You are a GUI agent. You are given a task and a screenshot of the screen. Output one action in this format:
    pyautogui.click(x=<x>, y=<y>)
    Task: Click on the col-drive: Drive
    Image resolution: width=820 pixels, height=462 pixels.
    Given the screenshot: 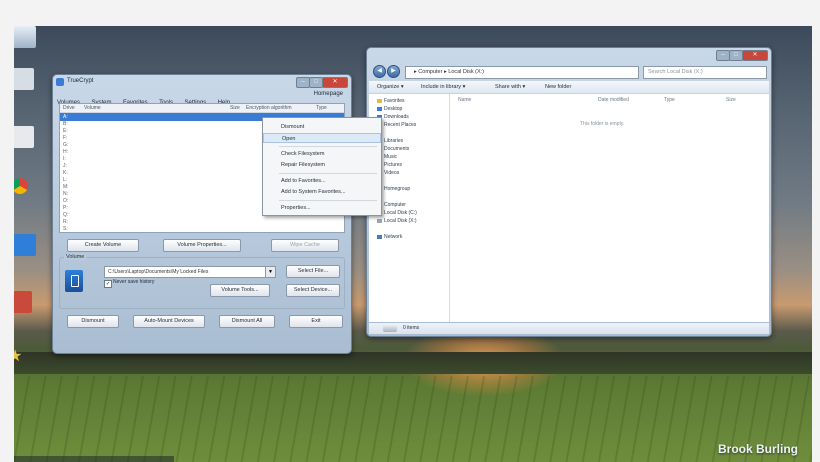 What is the action you would take?
    pyautogui.click(x=69, y=108)
    